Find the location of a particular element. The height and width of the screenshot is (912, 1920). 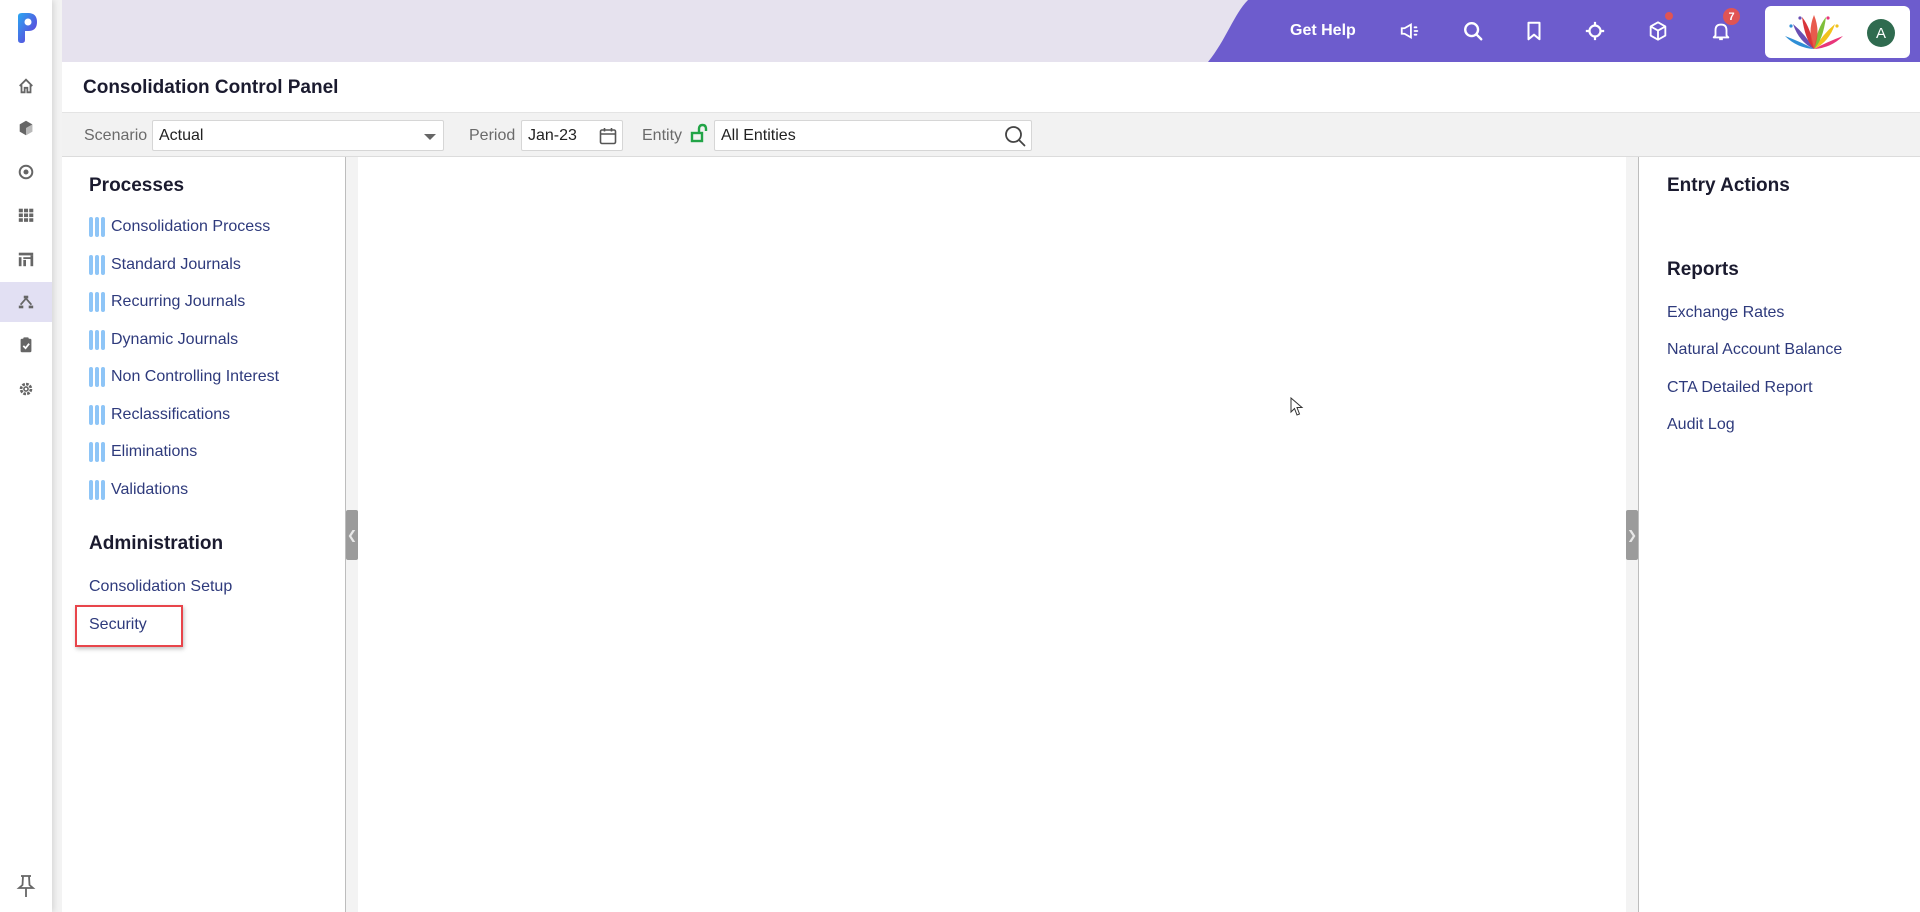

rail-home is located at coordinates (26, 86).